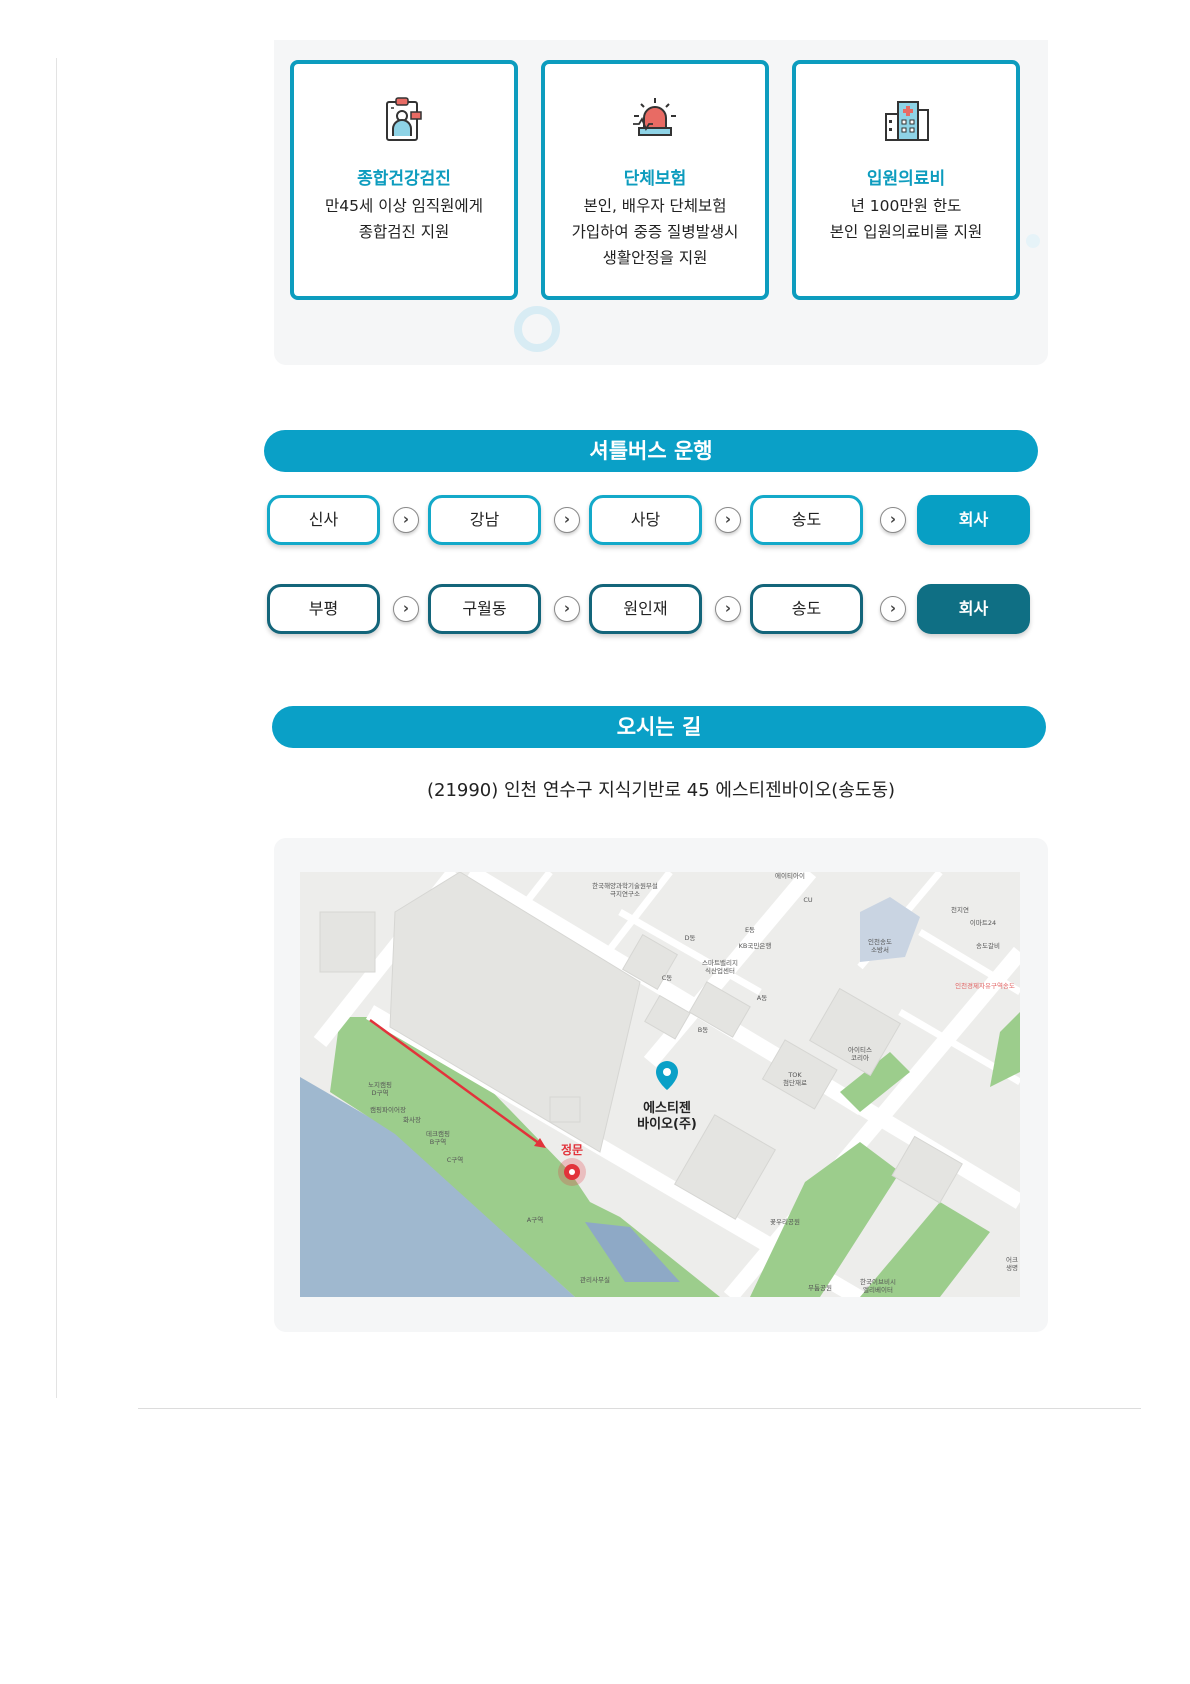 The height and width of the screenshot is (1684, 1190). What do you see at coordinates (535, 1219) in the screenshot?
I see `map-label: A구역` at bounding box center [535, 1219].